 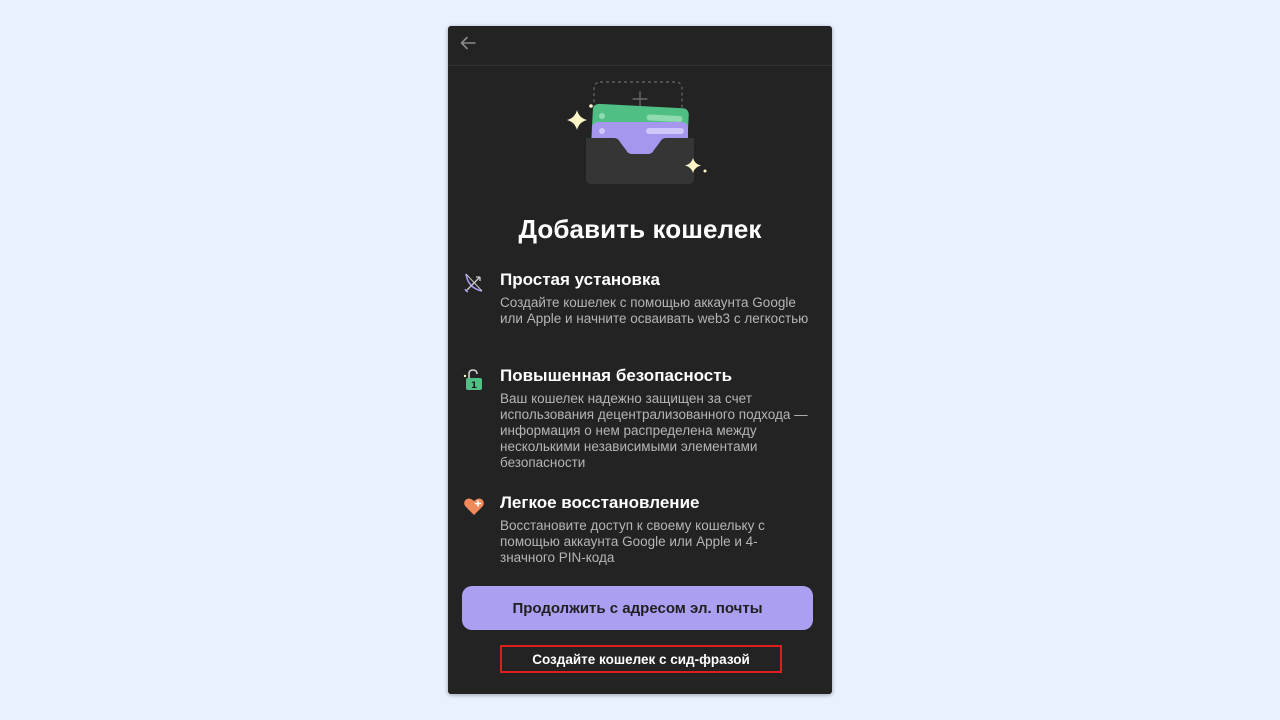 What do you see at coordinates (473, 283) in the screenshot?
I see `bow-arrow-icon` at bounding box center [473, 283].